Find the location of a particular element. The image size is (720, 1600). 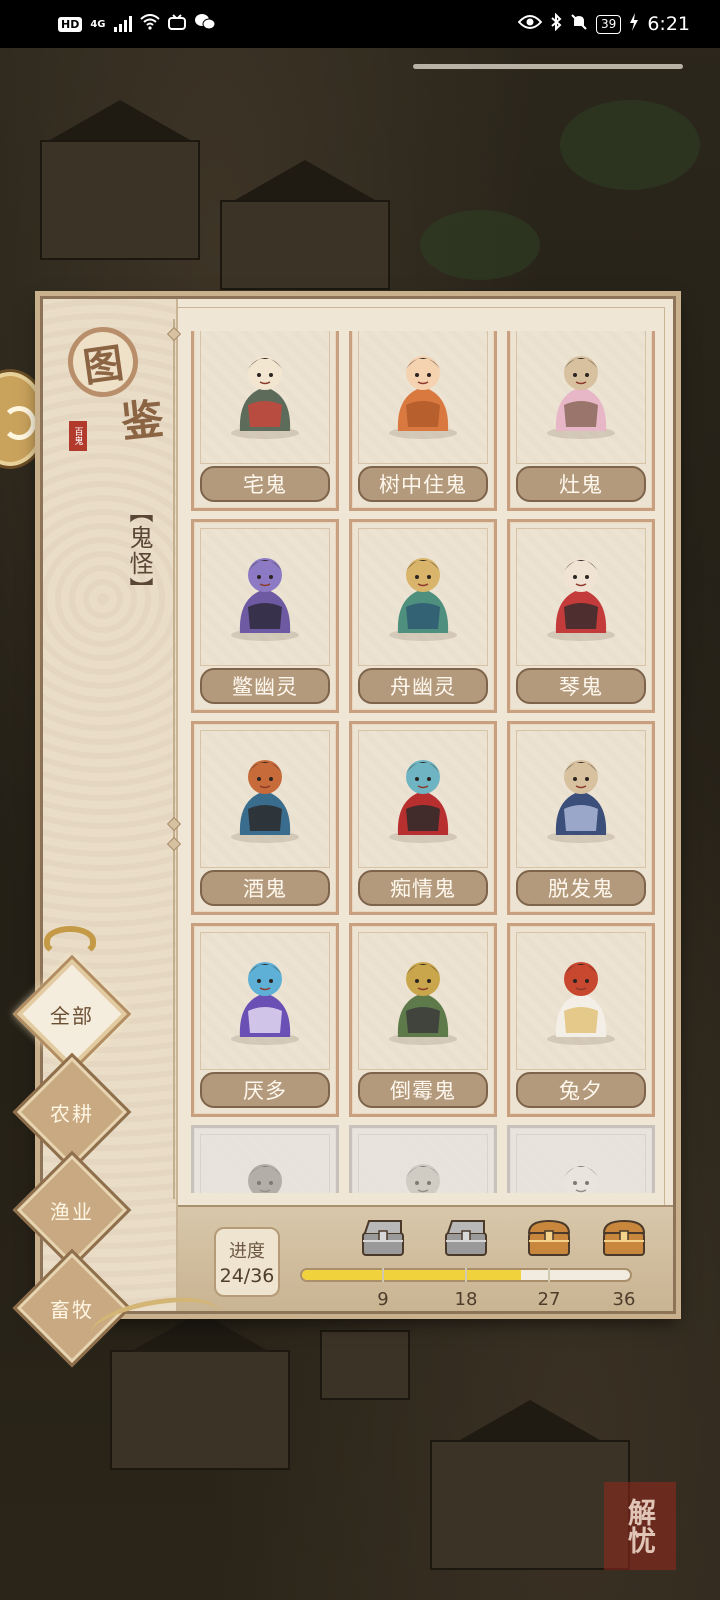

network-type: 4G is located at coordinates (98, 24).